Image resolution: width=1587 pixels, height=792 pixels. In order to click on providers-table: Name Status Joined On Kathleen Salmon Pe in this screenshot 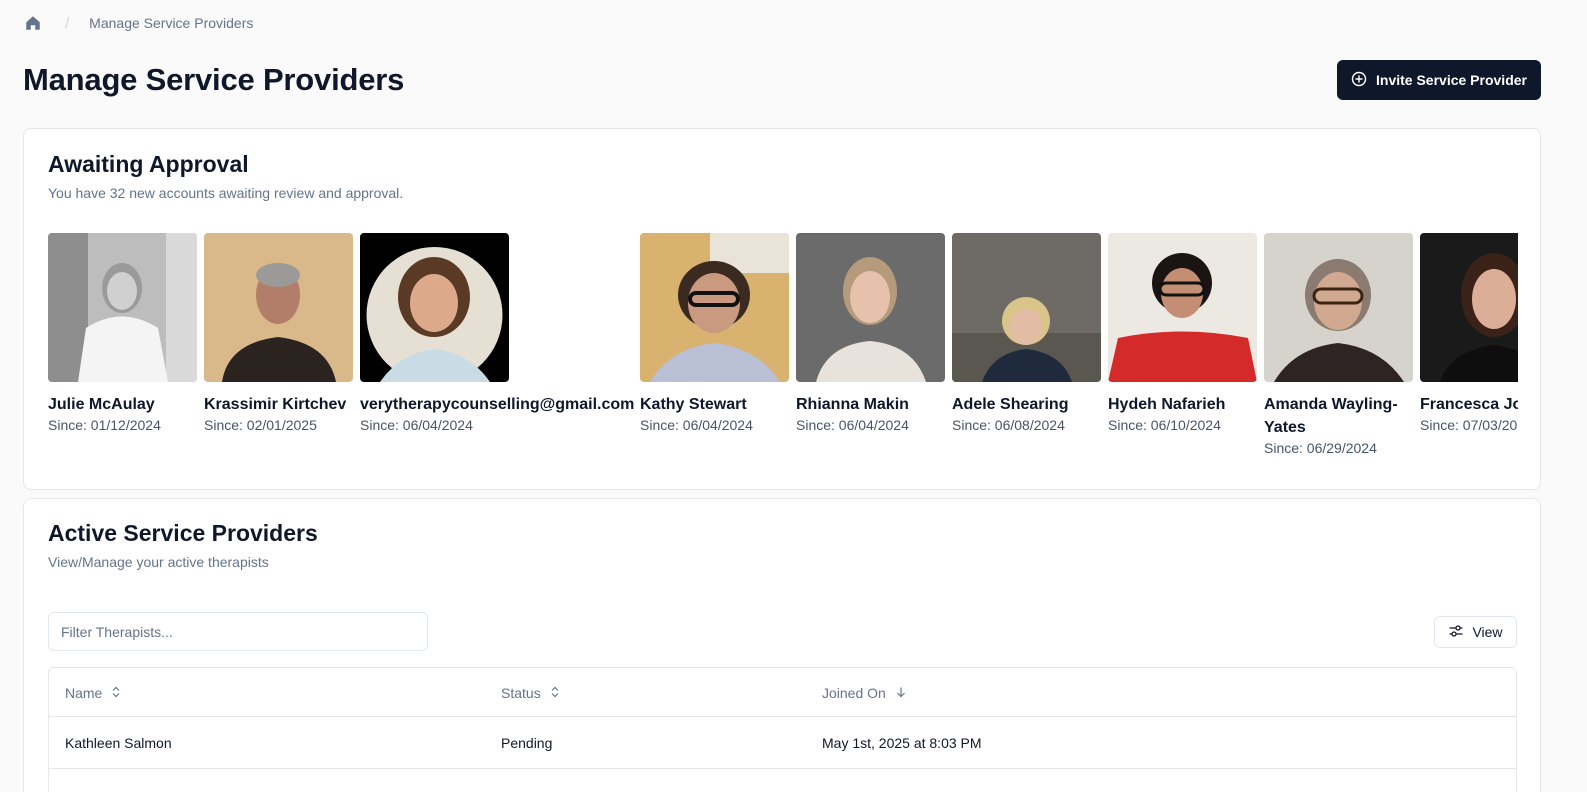, I will do `click(782, 729)`.